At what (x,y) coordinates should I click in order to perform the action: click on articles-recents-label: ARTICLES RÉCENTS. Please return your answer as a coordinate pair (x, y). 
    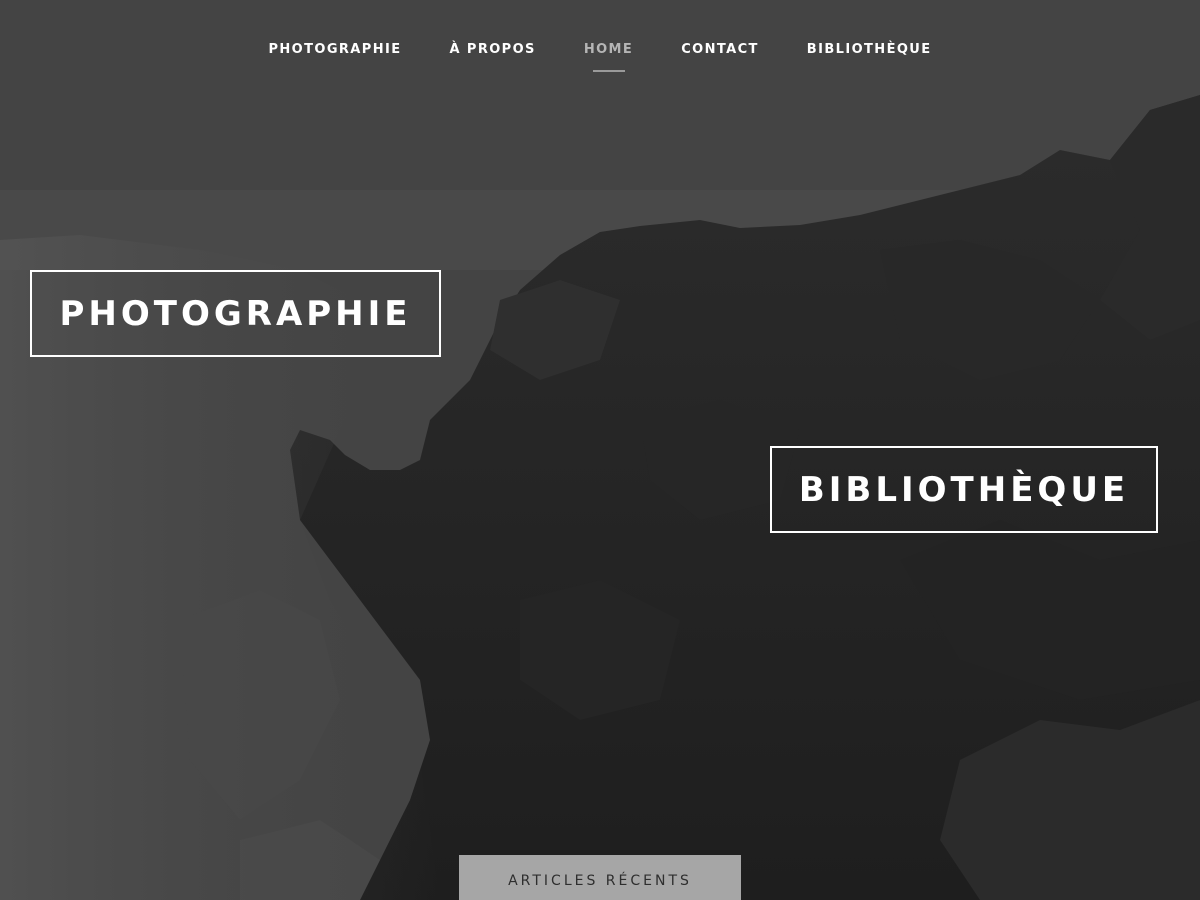
    Looking at the image, I should click on (600, 880).